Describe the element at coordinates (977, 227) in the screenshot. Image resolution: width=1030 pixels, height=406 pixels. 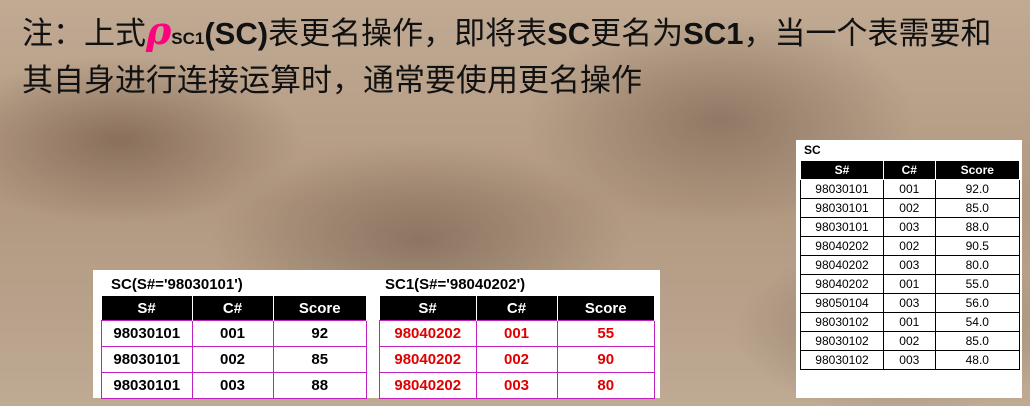
I see `table-cell: 88.0` at that location.